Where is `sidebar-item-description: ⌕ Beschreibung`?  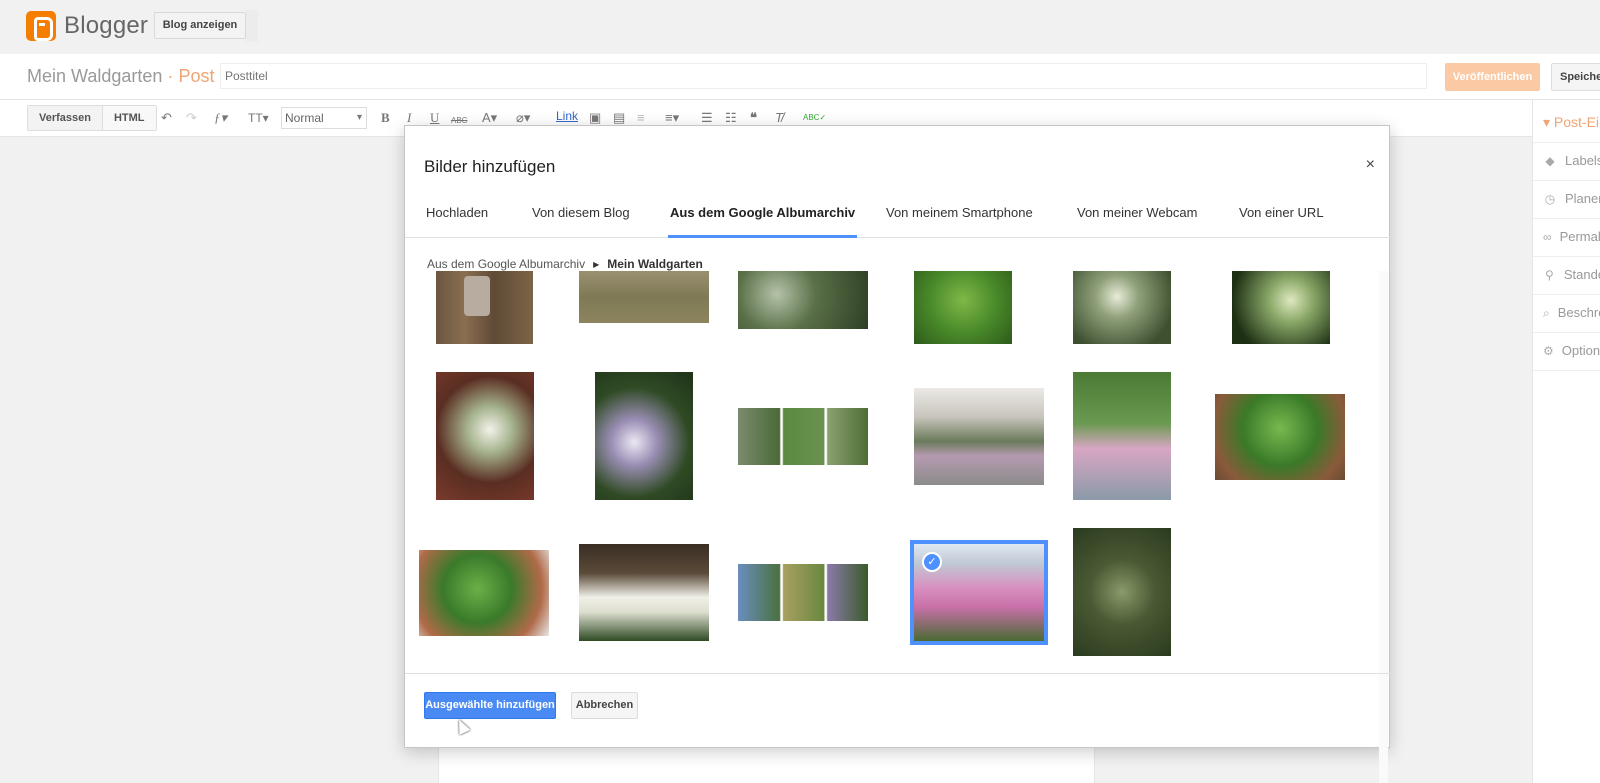
sidebar-item-description: ⌕ Beschreibung is located at coordinates (1571, 312).